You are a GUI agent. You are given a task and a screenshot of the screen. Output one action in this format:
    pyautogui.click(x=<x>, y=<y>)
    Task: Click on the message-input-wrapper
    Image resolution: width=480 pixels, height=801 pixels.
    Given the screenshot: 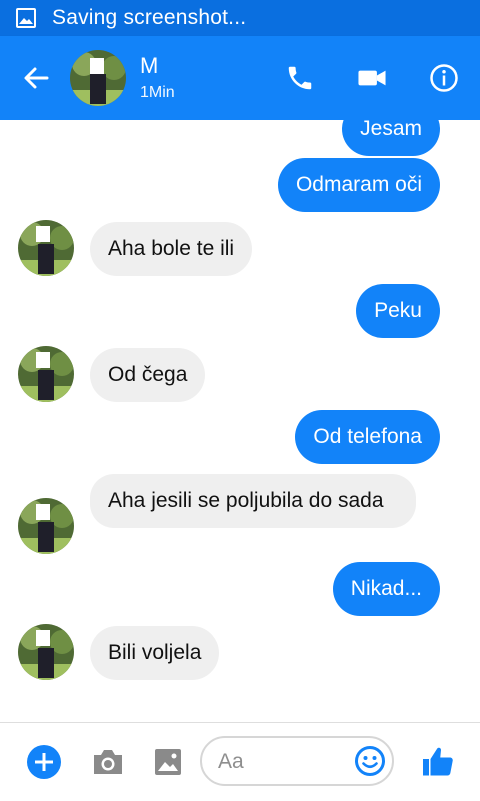 What is the action you would take?
    pyautogui.click(x=297, y=761)
    